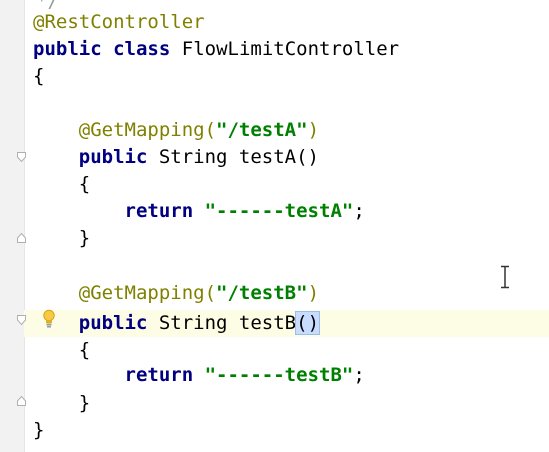 The width and height of the screenshot is (549, 452). Describe the element at coordinates (290, 49) in the screenshot. I see `class-name: FlowLimitController` at that location.